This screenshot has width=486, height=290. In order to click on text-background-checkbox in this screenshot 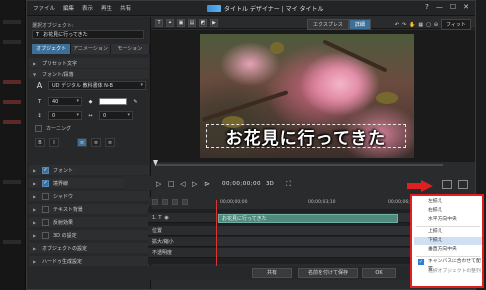, I will do `click(45, 209)`.